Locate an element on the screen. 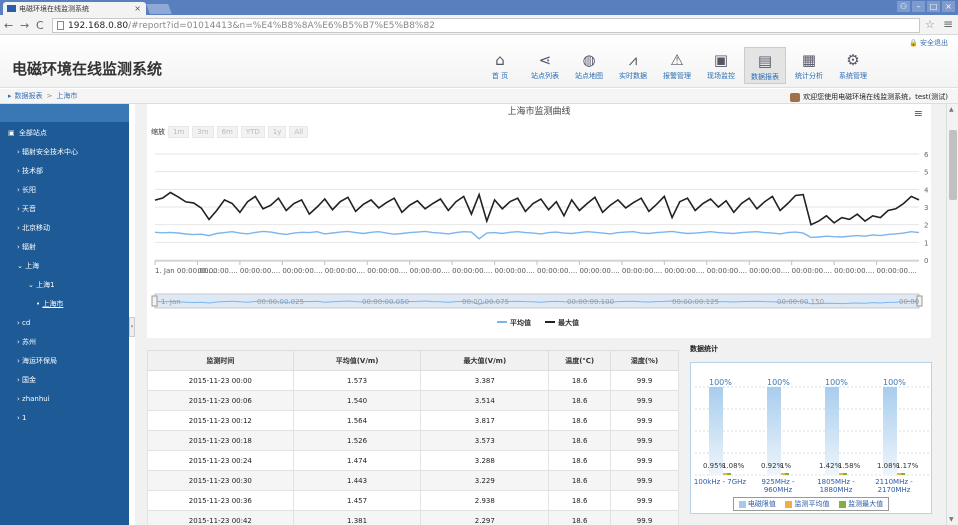 The height and width of the screenshot is (525, 958). zoom-button: 6m is located at coordinates (227, 132).